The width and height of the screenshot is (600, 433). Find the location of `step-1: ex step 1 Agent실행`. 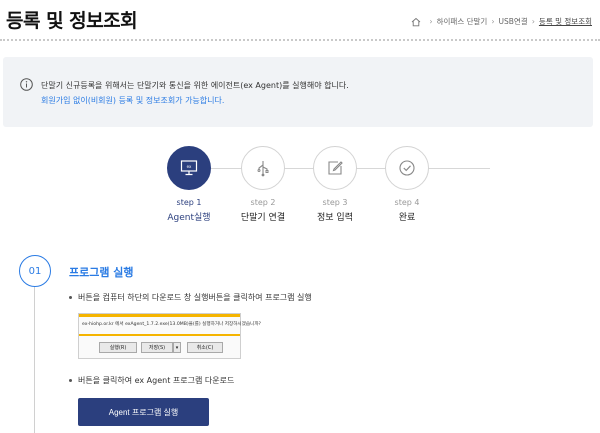

step-1: ex step 1 Agent실행 is located at coordinates (189, 184).